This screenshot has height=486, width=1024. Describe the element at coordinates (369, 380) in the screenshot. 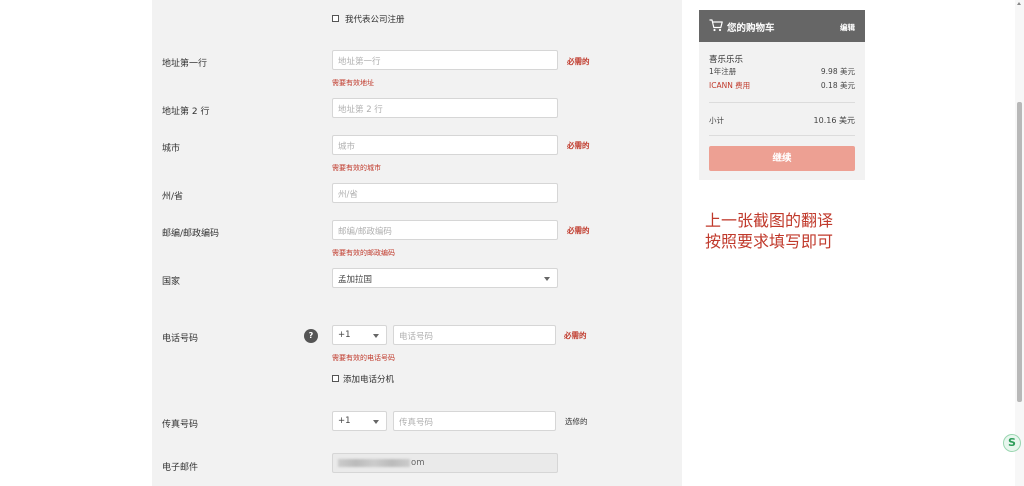

I see `add-extension-label: 添加电话分机` at that location.